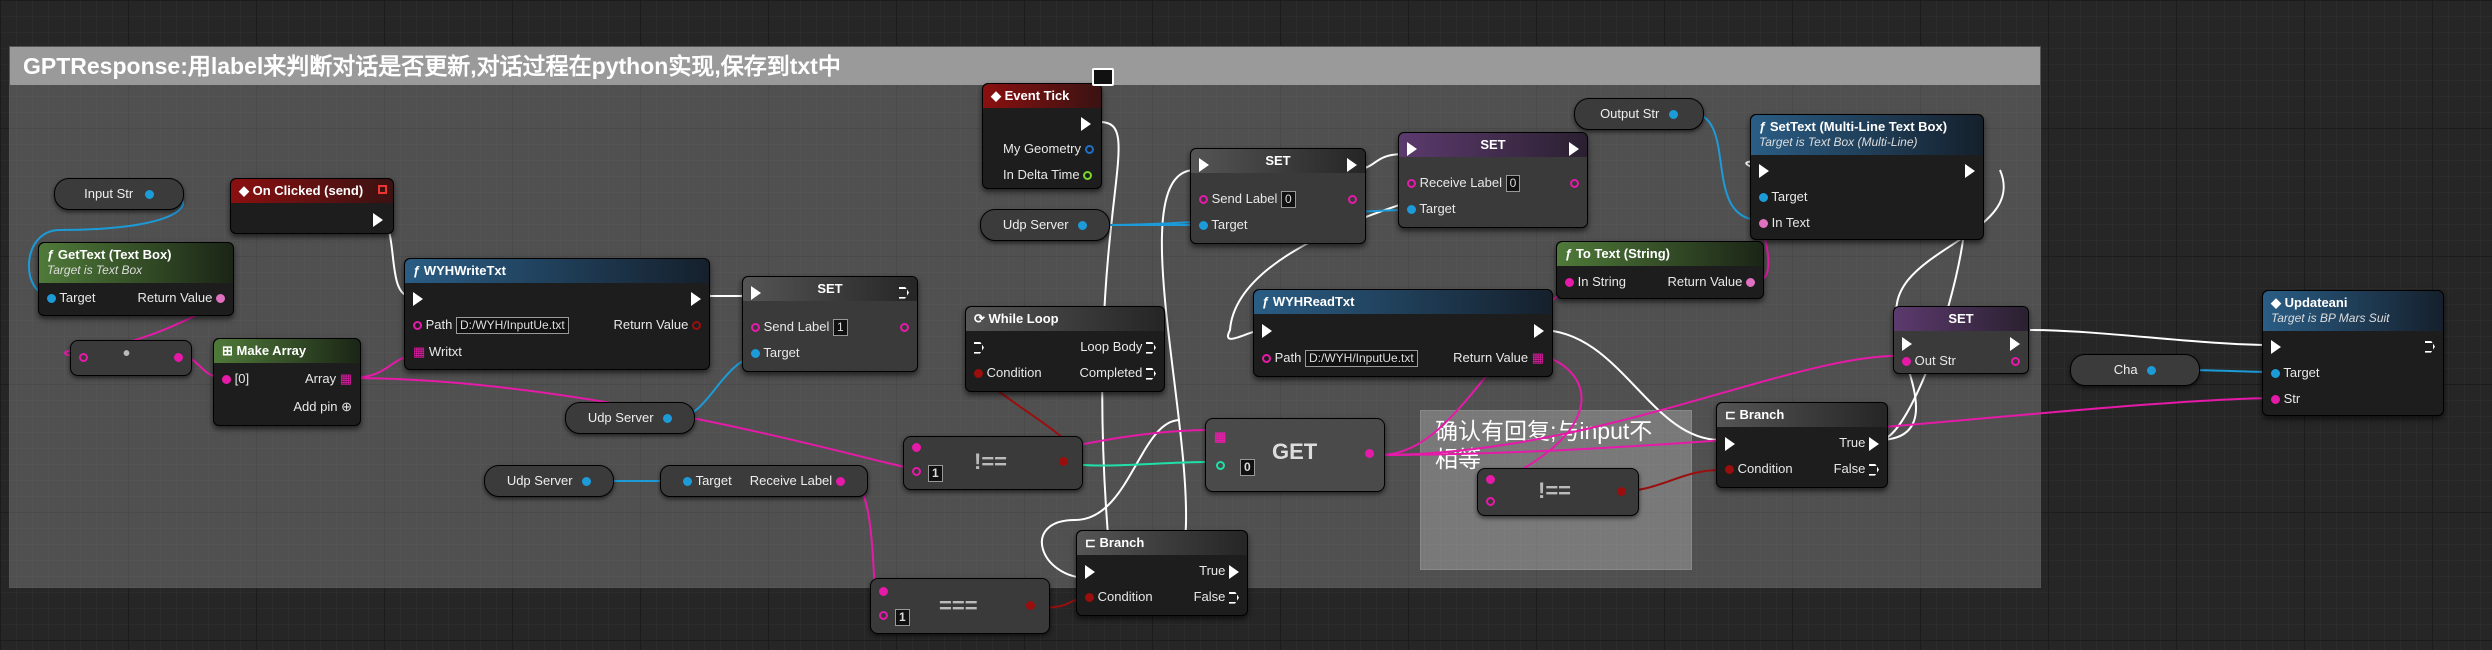 This screenshot has width=2492, height=650. What do you see at coordinates (1042, 136) in the screenshot?
I see `event-tick-node: ◆ Event Tick My Geometry In Delta Time` at bounding box center [1042, 136].